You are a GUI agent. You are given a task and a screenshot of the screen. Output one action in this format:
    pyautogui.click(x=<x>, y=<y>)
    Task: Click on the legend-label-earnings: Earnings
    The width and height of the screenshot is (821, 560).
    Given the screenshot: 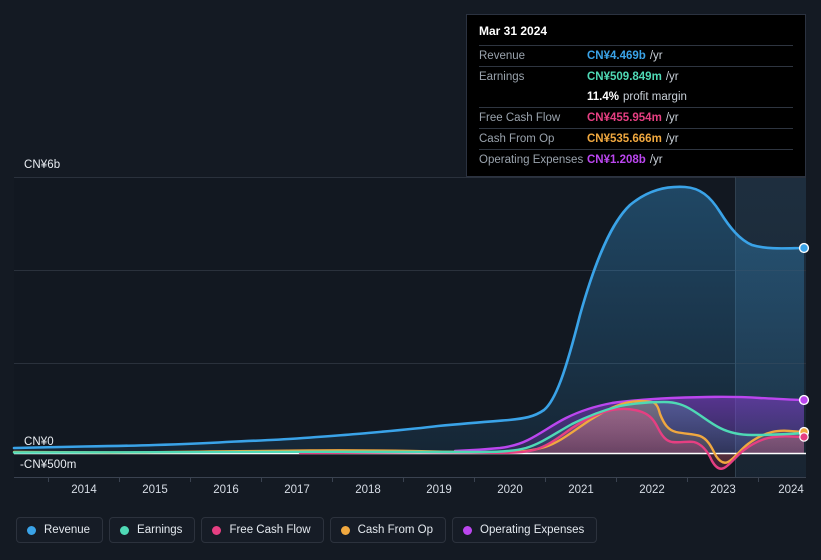 What is the action you would take?
    pyautogui.click(x=160, y=530)
    